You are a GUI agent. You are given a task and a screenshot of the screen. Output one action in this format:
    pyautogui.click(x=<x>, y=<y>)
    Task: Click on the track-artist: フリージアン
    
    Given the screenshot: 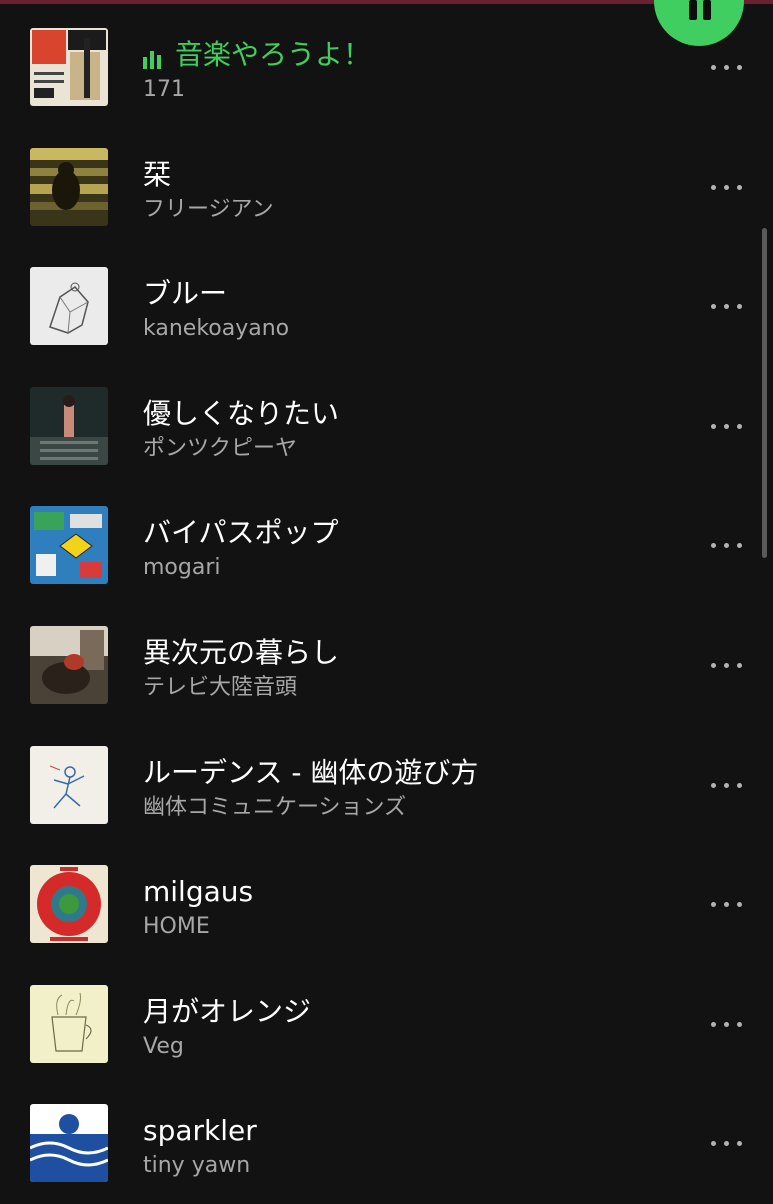 What is the action you would take?
    pyautogui.click(x=208, y=209)
    